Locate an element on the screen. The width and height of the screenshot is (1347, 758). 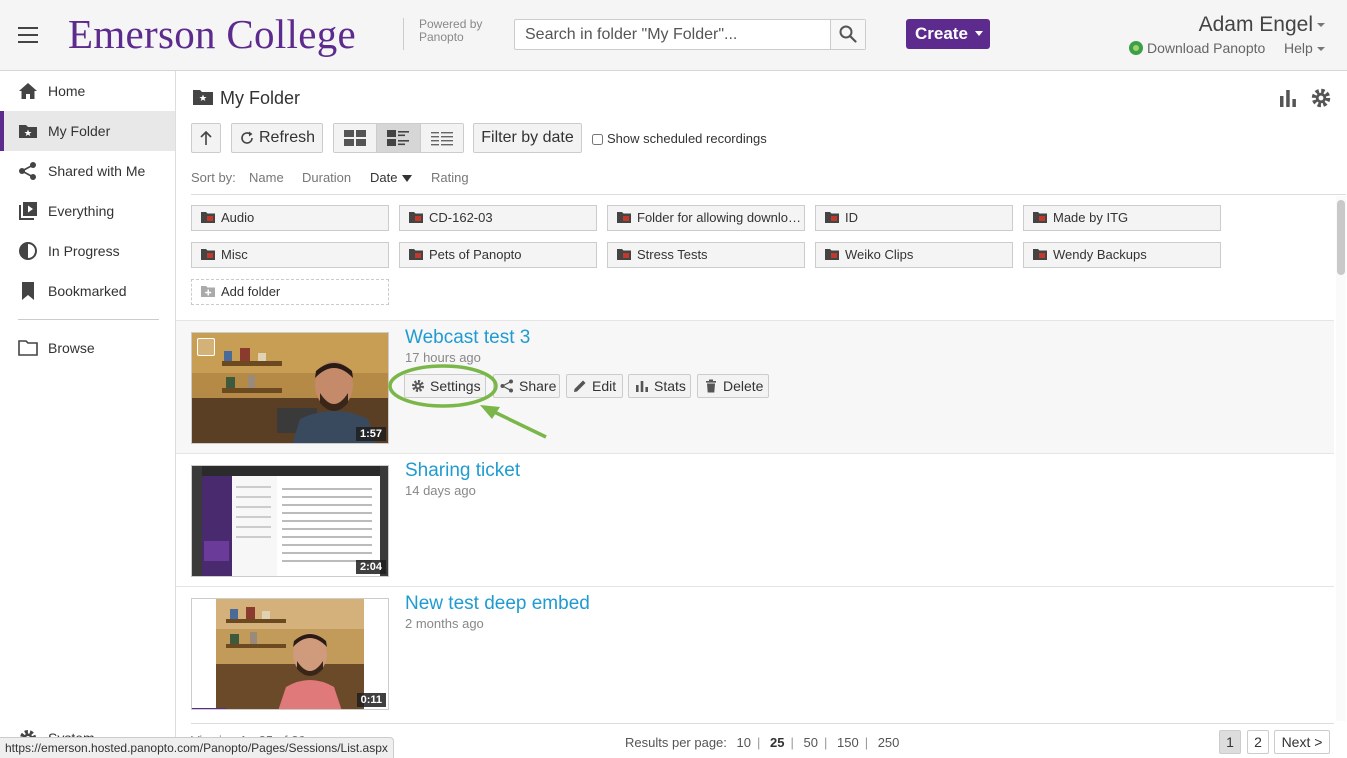
sidebar-item-shared-with-me: Shared with Me is located at coordinates (87, 171).